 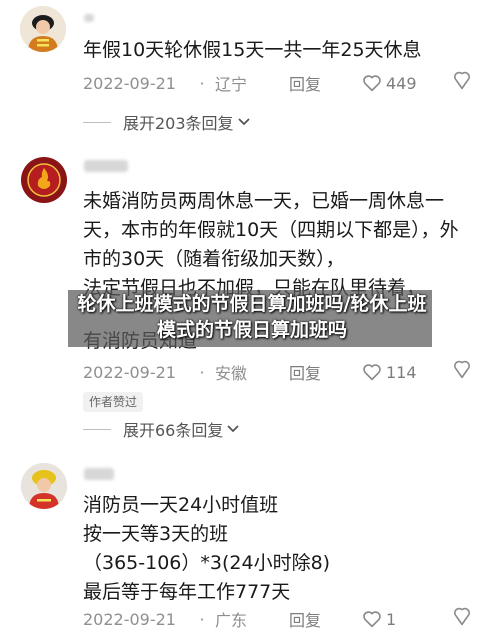 What do you see at coordinates (178, 123) in the screenshot?
I see `expand-replies-label: 展开203条回复` at bounding box center [178, 123].